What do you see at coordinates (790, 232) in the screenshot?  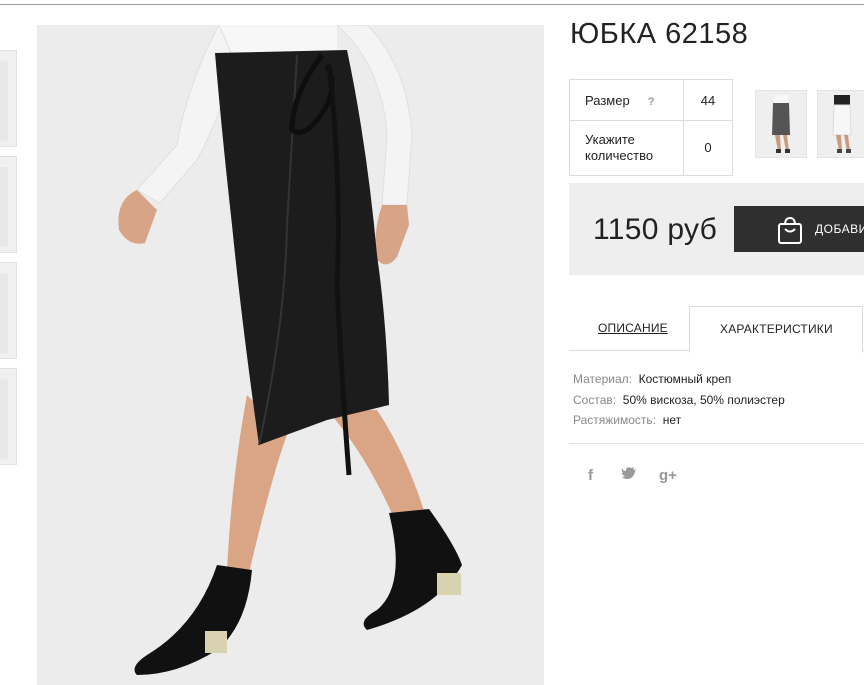 I see `shopping-bag-icon` at bounding box center [790, 232].